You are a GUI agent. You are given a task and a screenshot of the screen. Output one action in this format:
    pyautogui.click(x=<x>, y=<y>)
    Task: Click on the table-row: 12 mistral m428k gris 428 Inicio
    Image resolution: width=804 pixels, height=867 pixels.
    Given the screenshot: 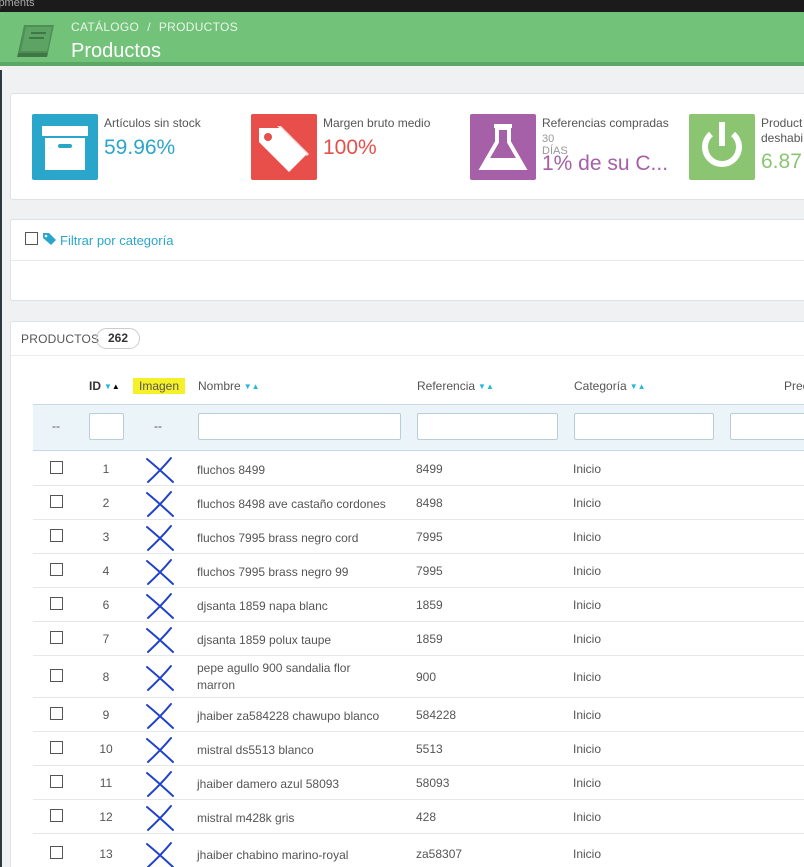 What is the action you would take?
    pyautogui.click(x=418, y=817)
    